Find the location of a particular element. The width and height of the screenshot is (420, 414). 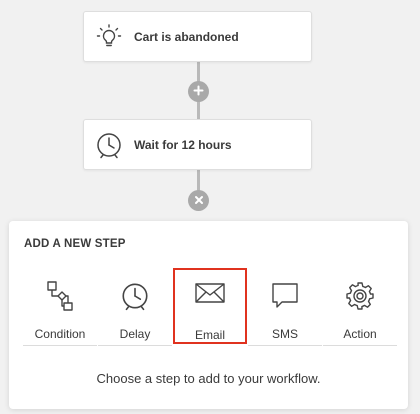

node-label: Cart is abandoned is located at coordinates (186, 36).